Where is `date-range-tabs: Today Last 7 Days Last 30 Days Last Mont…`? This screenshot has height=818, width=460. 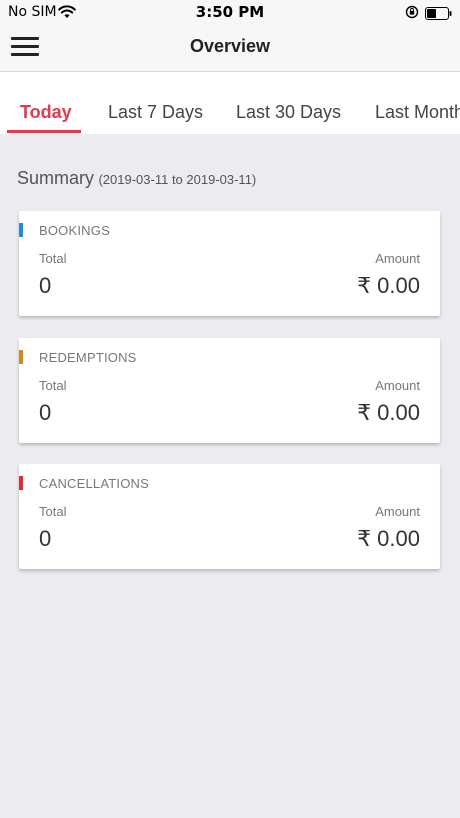 date-range-tabs: Today Last 7 Days Last 30 Days Last Mont… is located at coordinates (230, 103).